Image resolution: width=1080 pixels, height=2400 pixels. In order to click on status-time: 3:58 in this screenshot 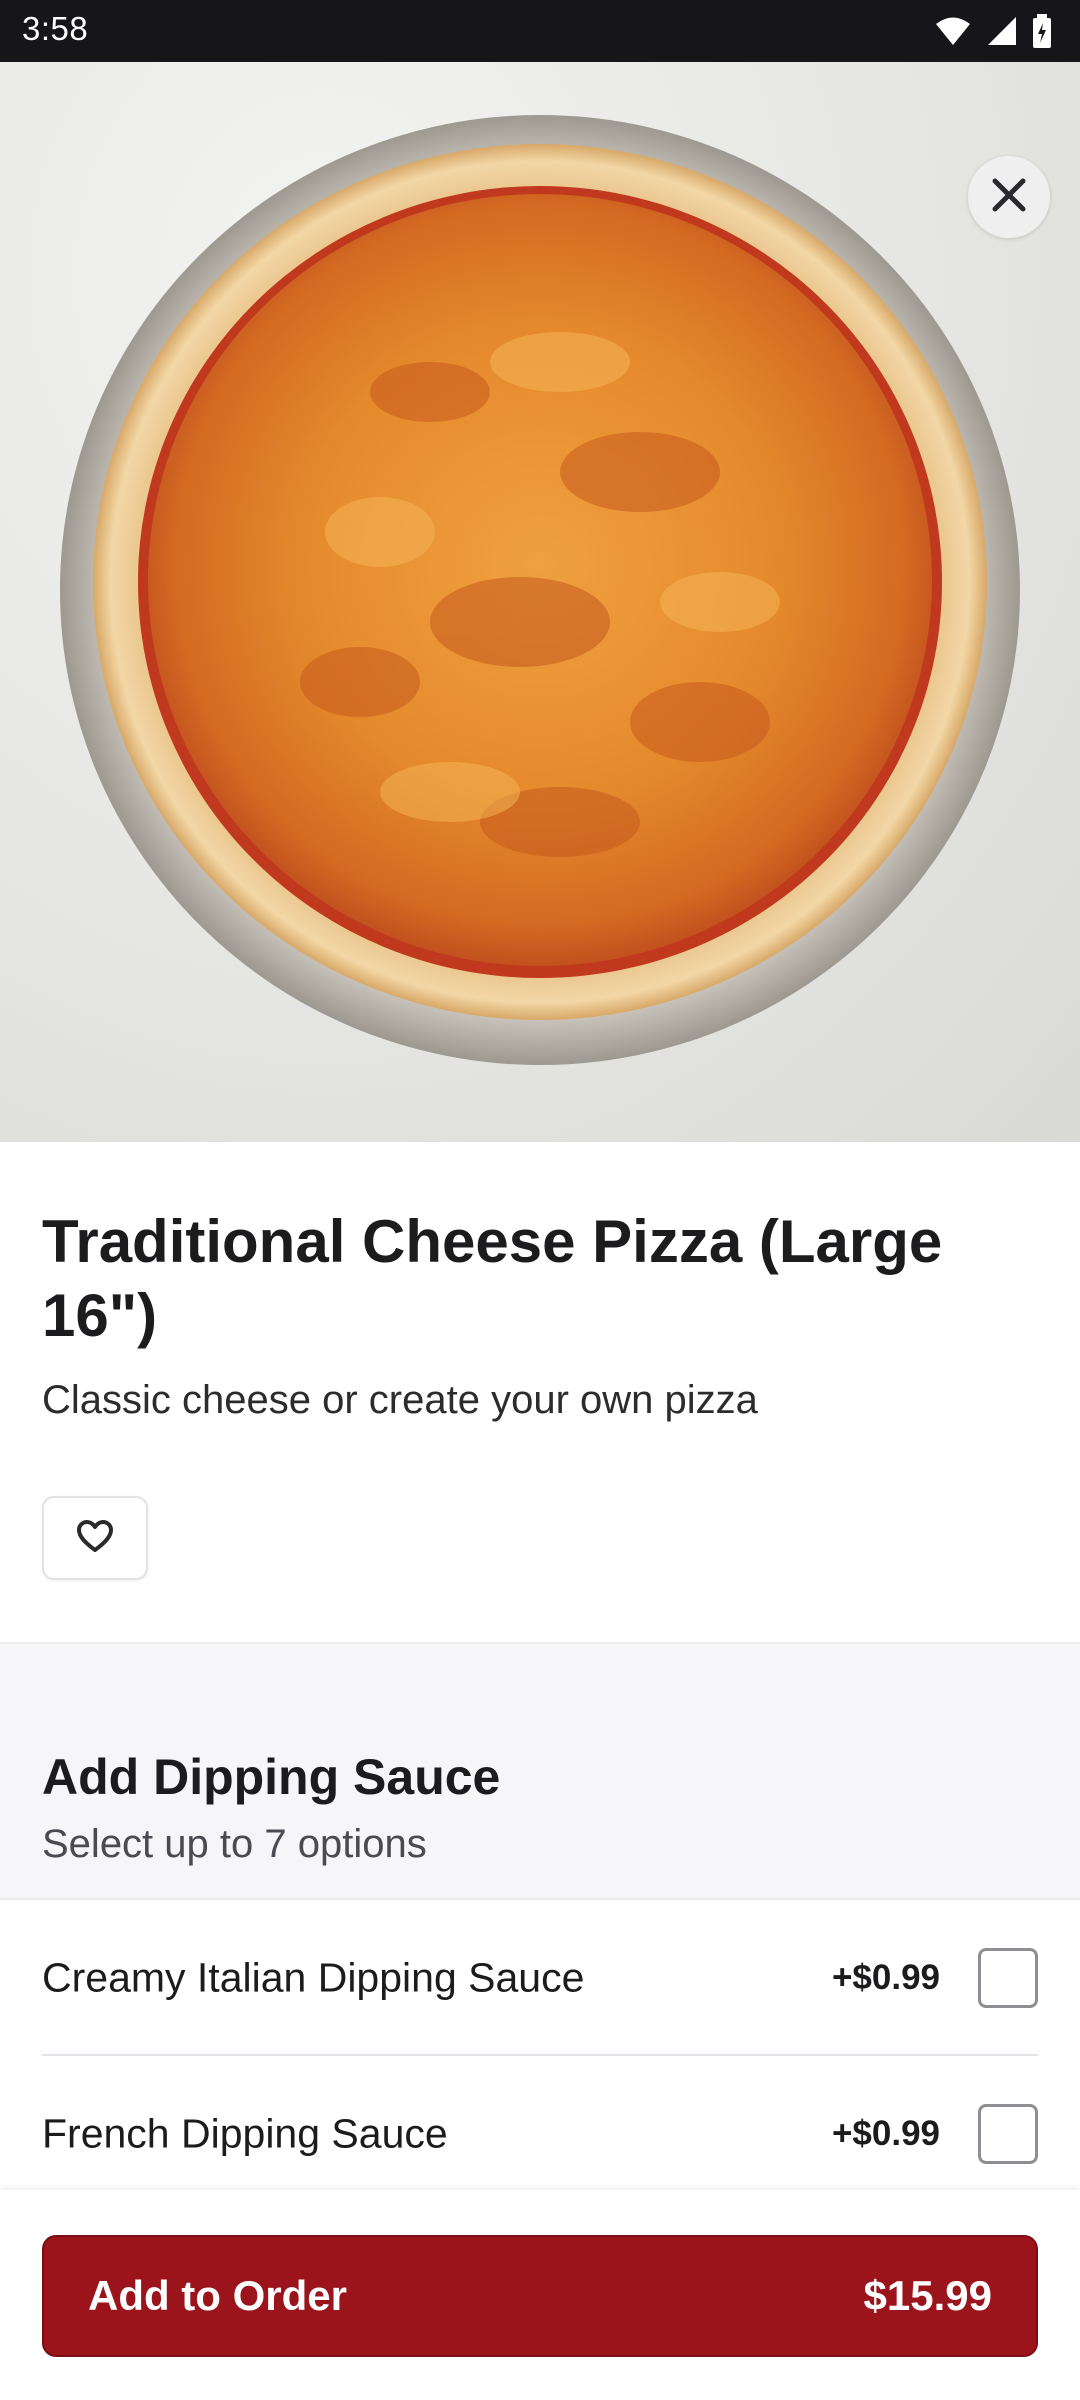, I will do `click(55, 28)`.